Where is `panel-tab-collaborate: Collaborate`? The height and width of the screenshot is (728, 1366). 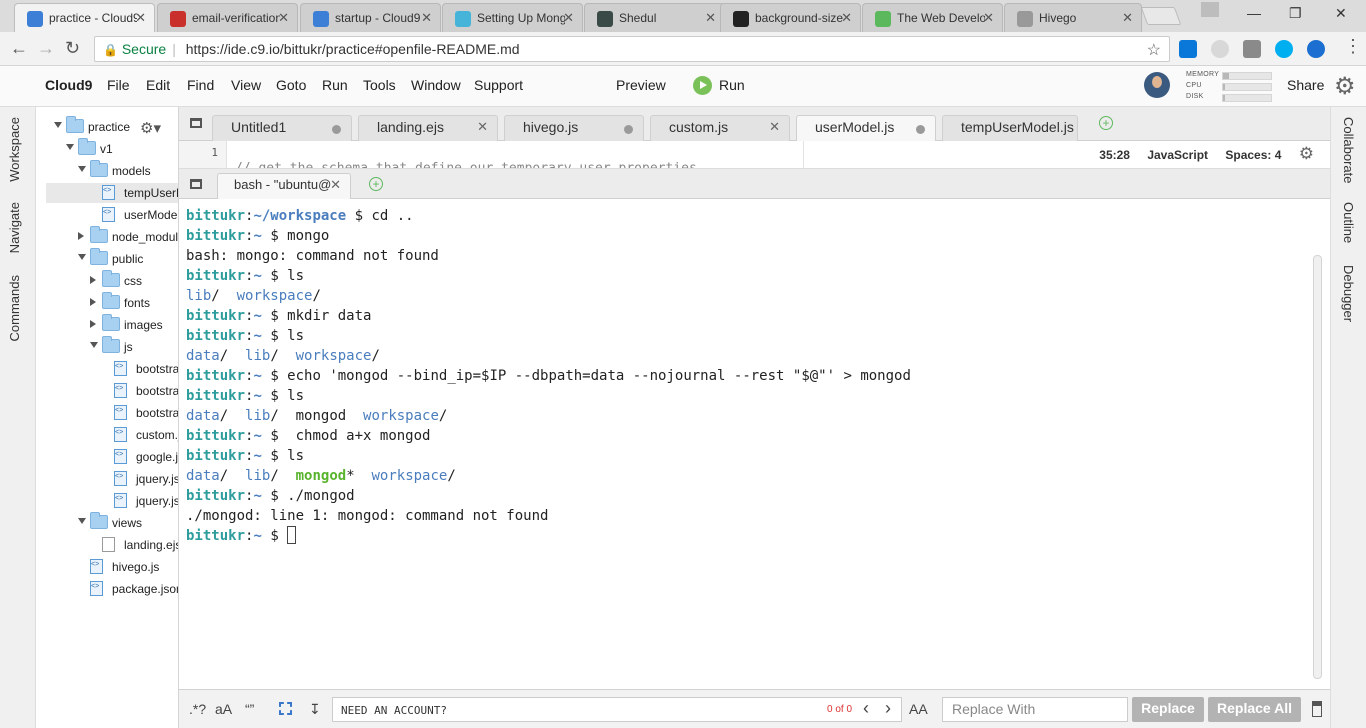
panel-tab-collaborate: Collaborate is located at coordinates (1348, 150).